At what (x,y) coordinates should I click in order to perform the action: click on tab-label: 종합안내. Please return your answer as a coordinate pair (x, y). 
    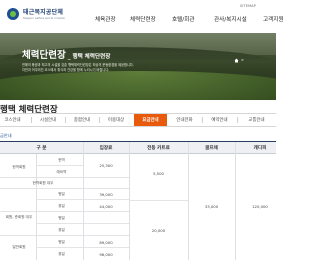
    Looking at the image, I should click on (82, 120).